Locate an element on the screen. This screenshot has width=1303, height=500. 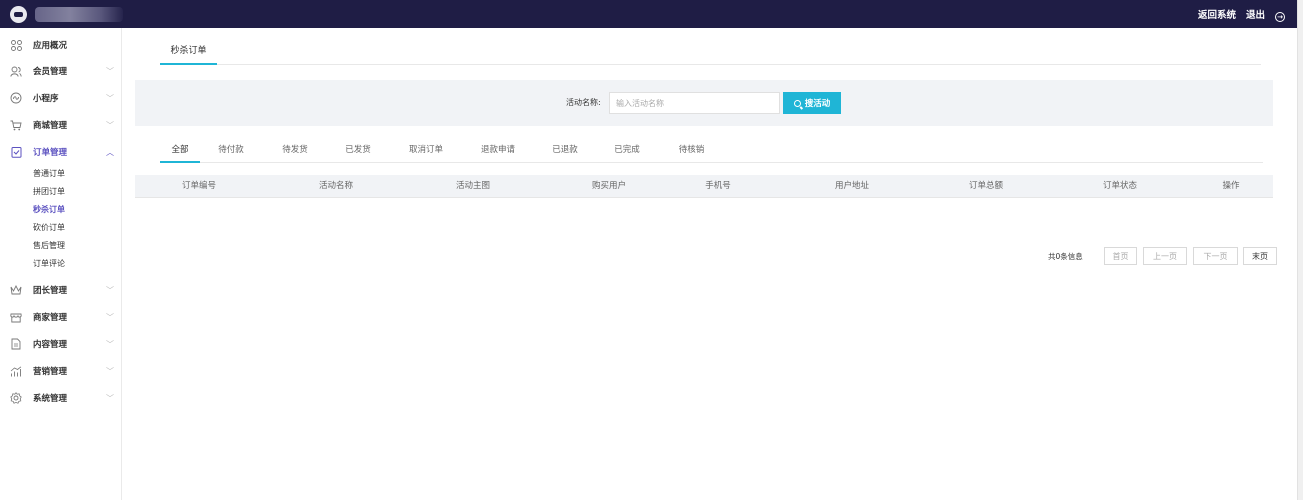
column-header: 活动名称 is located at coordinates (336, 186).